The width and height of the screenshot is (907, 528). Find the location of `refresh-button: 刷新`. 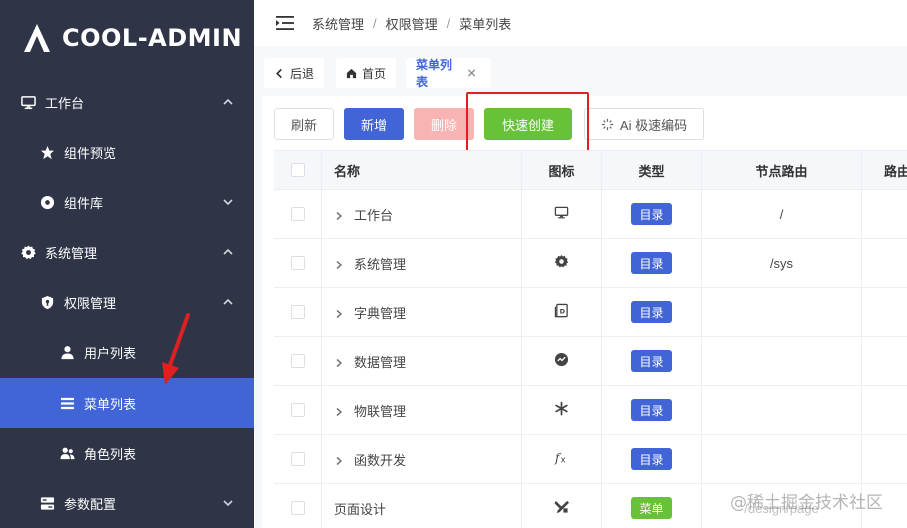

refresh-button: 刷新 is located at coordinates (304, 124).